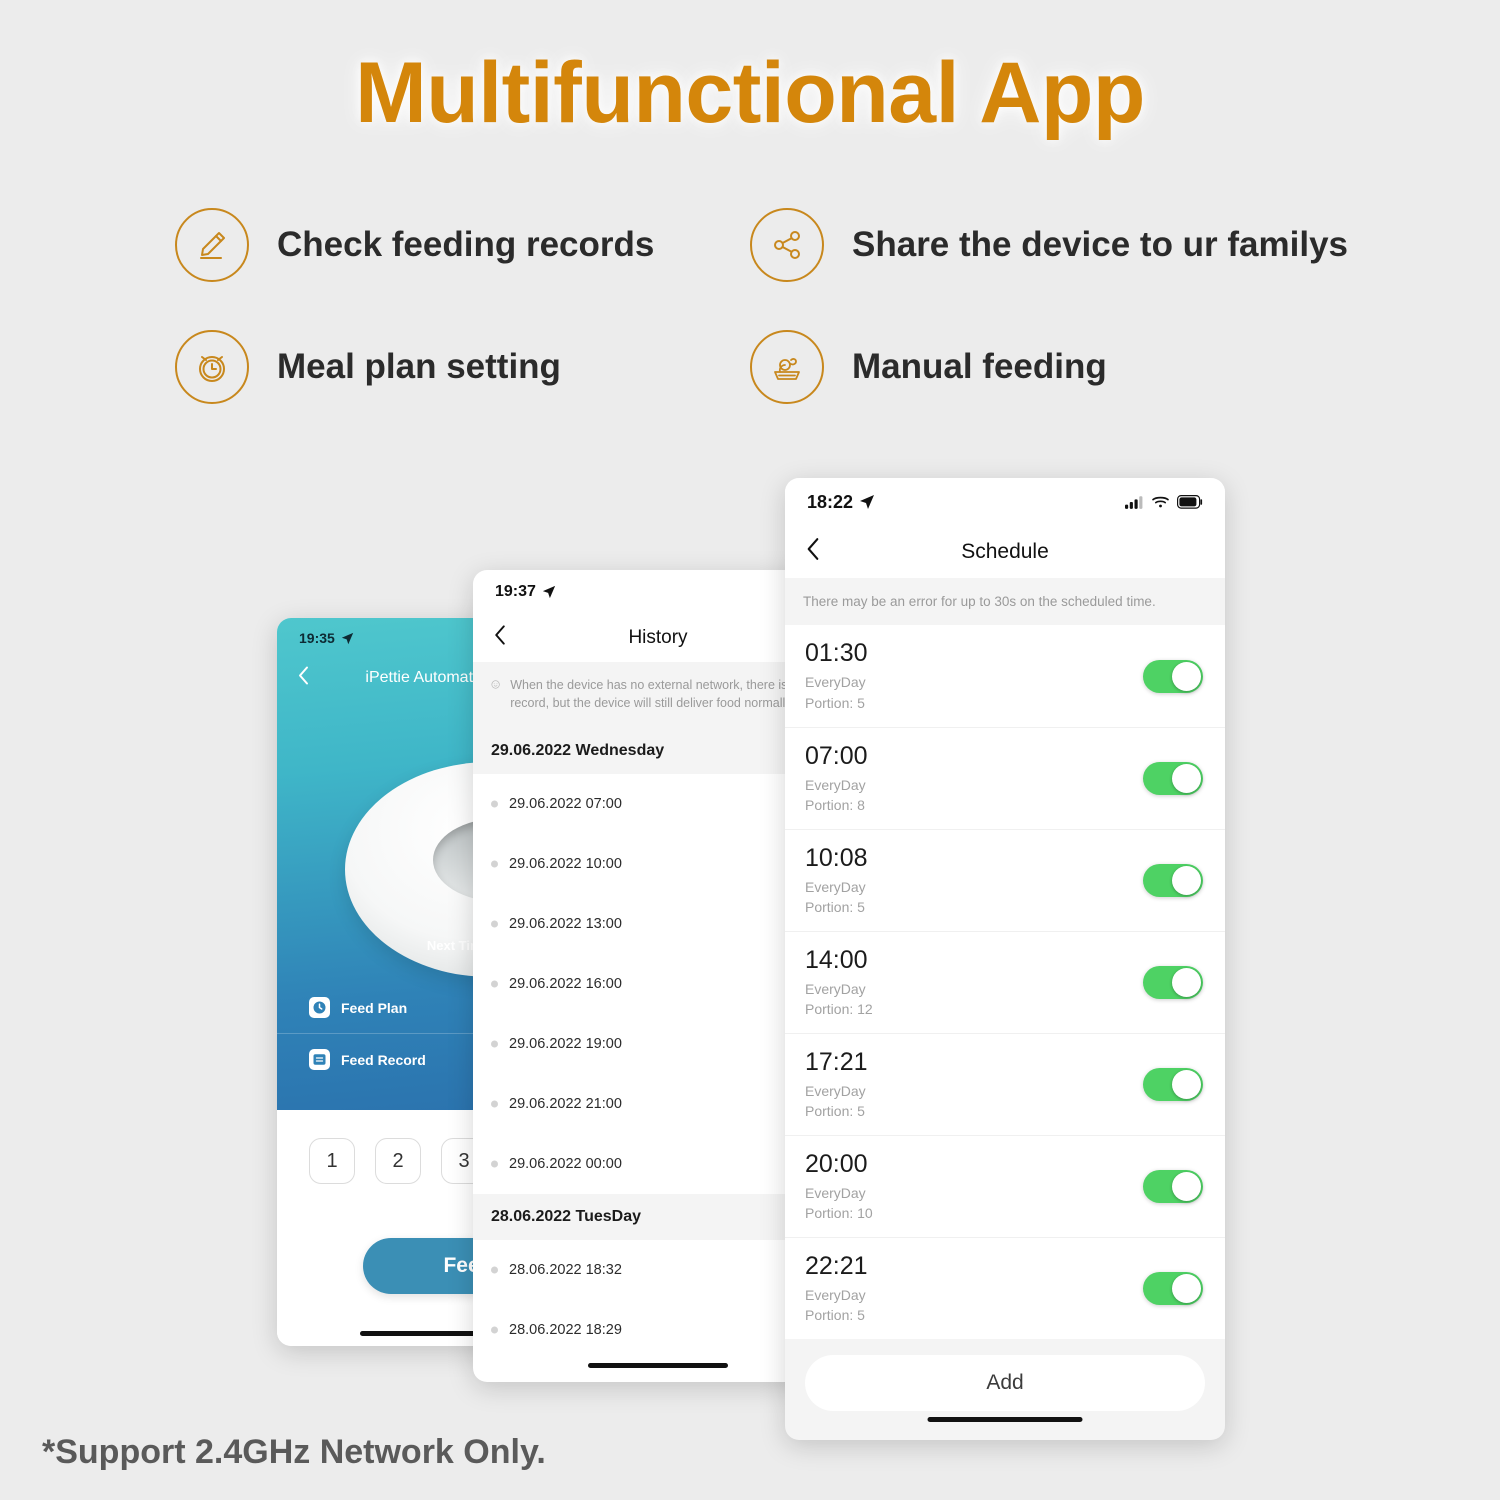 This screenshot has height=1500, width=1500. What do you see at coordinates (839, 1213) in the screenshot?
I see `schedule-portion: Portion: 10` at bounding box center [839, 1213].